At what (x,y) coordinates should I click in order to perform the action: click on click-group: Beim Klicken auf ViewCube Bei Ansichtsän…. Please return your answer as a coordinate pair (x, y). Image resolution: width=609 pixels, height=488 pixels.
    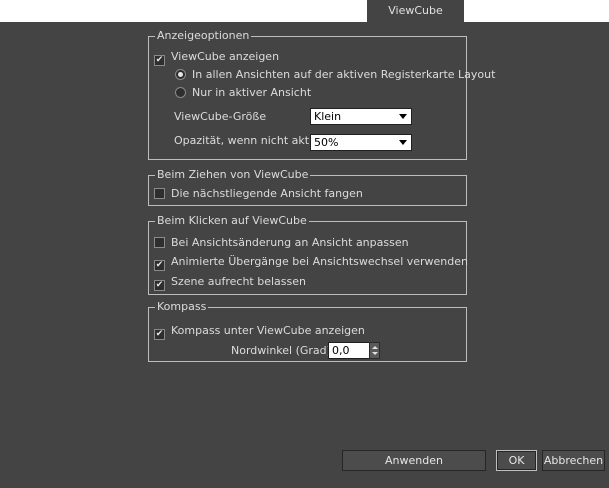
    Looking at the image, I should click on (308, 254).